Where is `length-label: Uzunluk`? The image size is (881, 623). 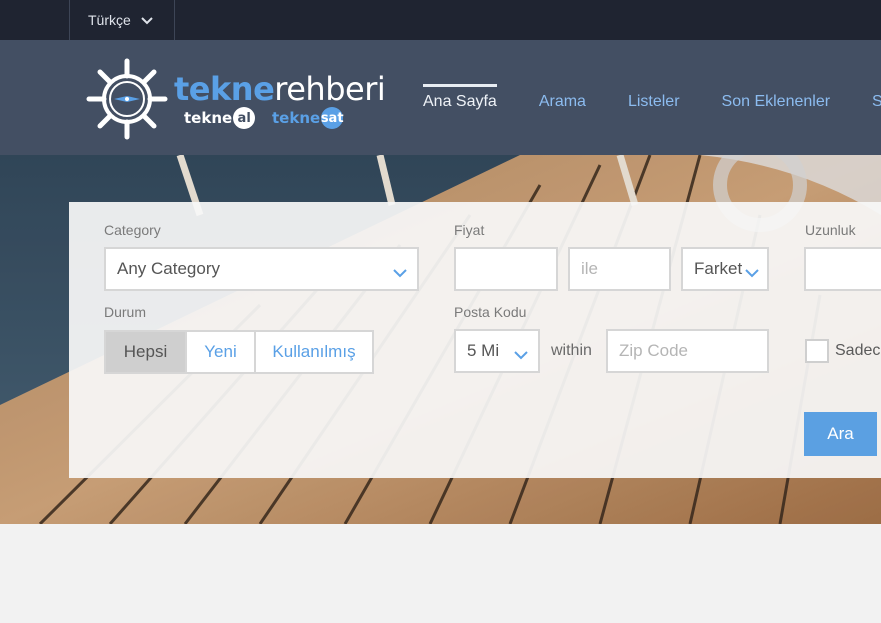
length-label: Uzunluk is located at coordinates (830, 230).